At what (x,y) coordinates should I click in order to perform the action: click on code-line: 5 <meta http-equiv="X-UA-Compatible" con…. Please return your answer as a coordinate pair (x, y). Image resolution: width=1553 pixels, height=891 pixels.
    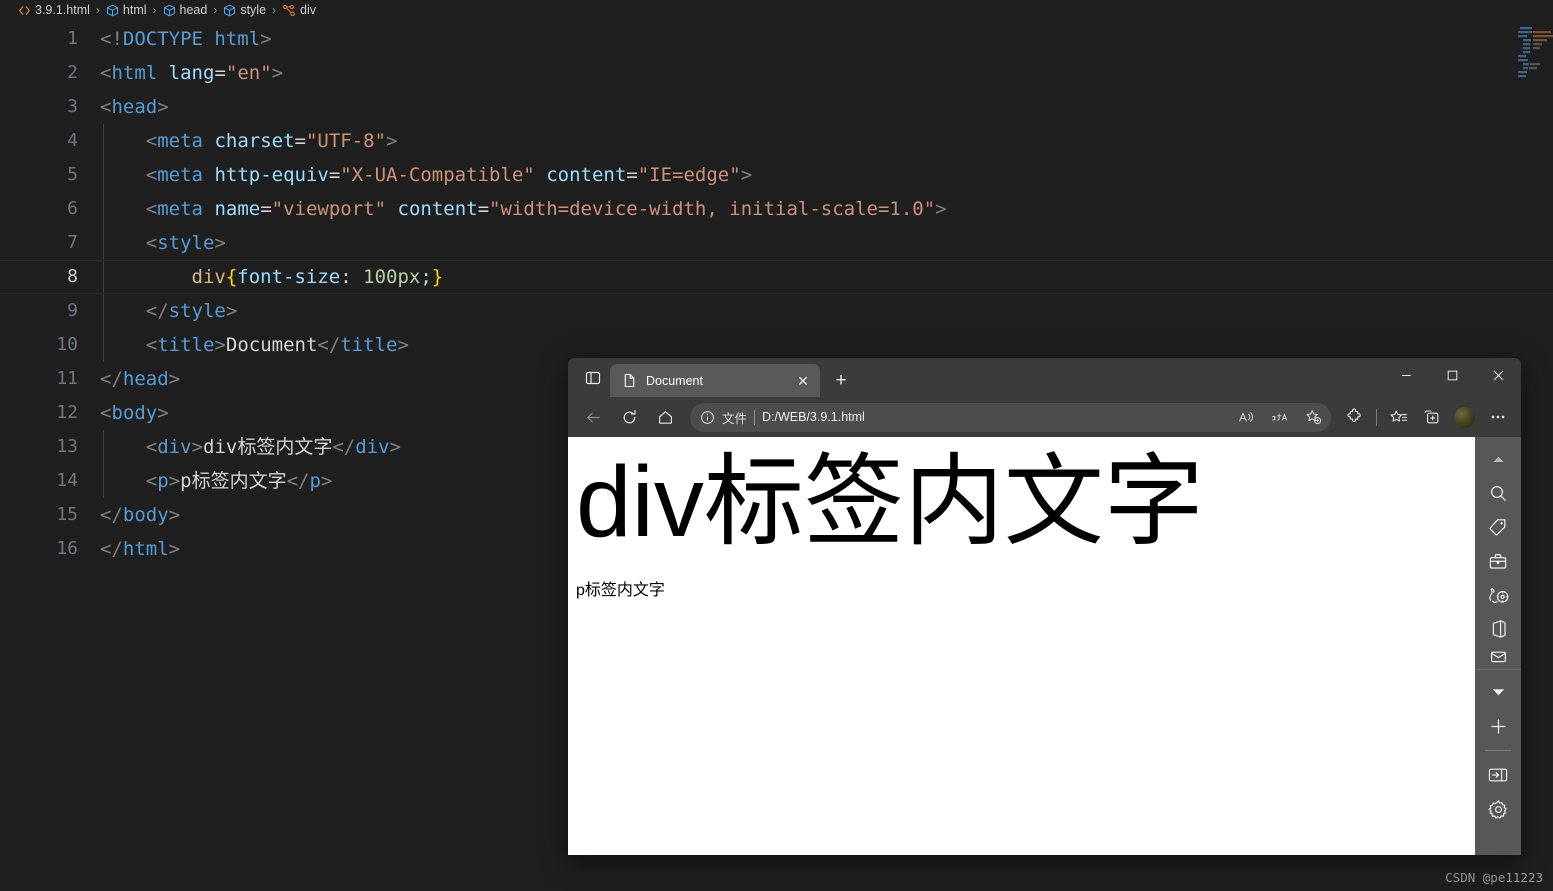
    Looking at the image, I should click on (776, 175).